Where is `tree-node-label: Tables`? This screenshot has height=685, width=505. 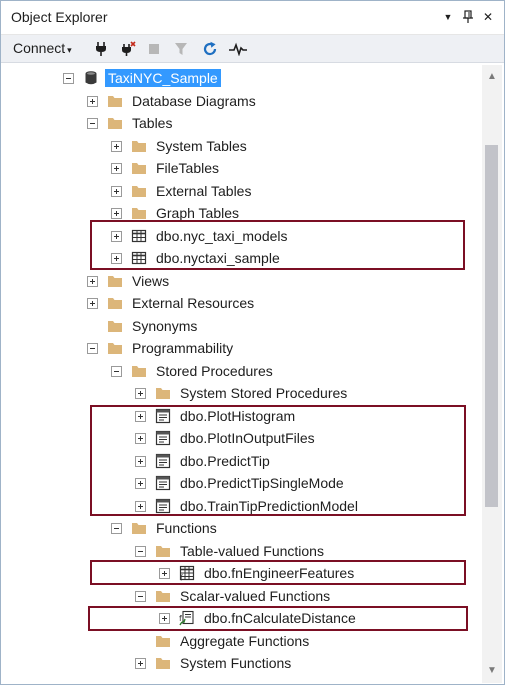
tree-node-label: Tables is located at coordinates (152, 123).